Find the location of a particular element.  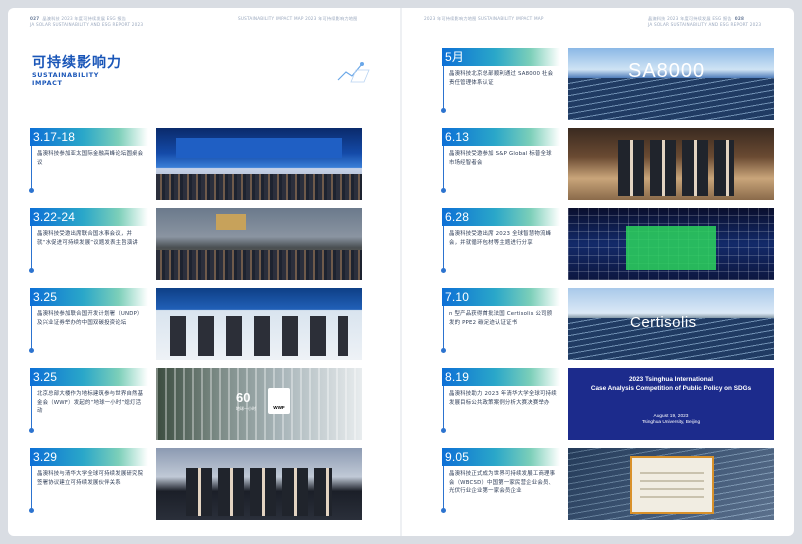

sa8000-label: SA8000 is located at coordinates (667, 71).